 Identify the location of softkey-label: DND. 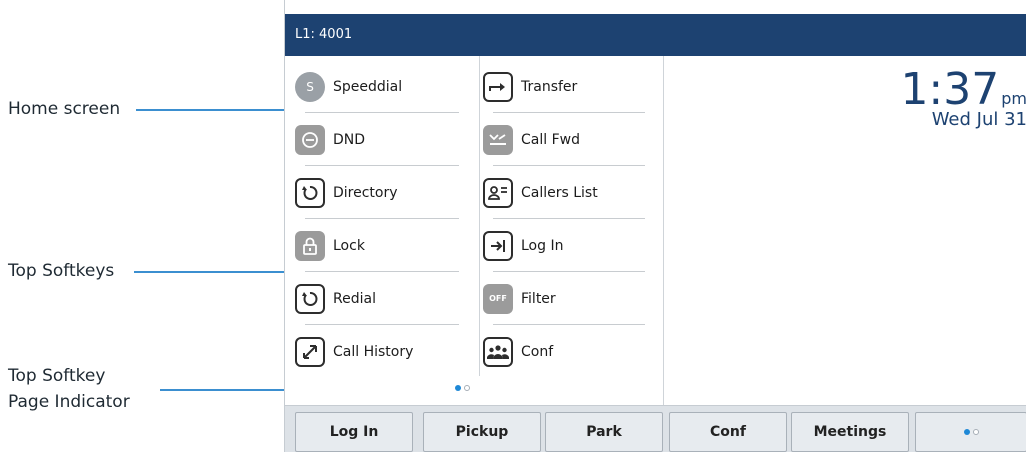
(349, 139).